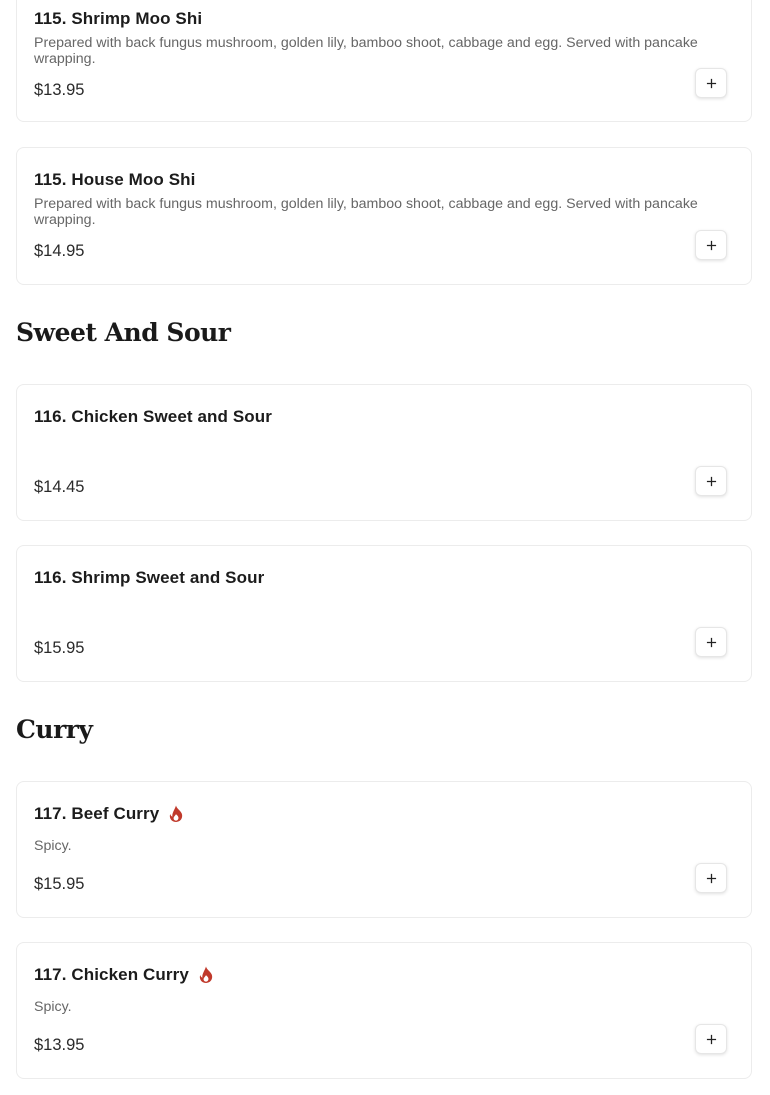  I want to click on menu-item-card: 116. Shrimp Sweet and Sour $15.95, so click(384, 613).